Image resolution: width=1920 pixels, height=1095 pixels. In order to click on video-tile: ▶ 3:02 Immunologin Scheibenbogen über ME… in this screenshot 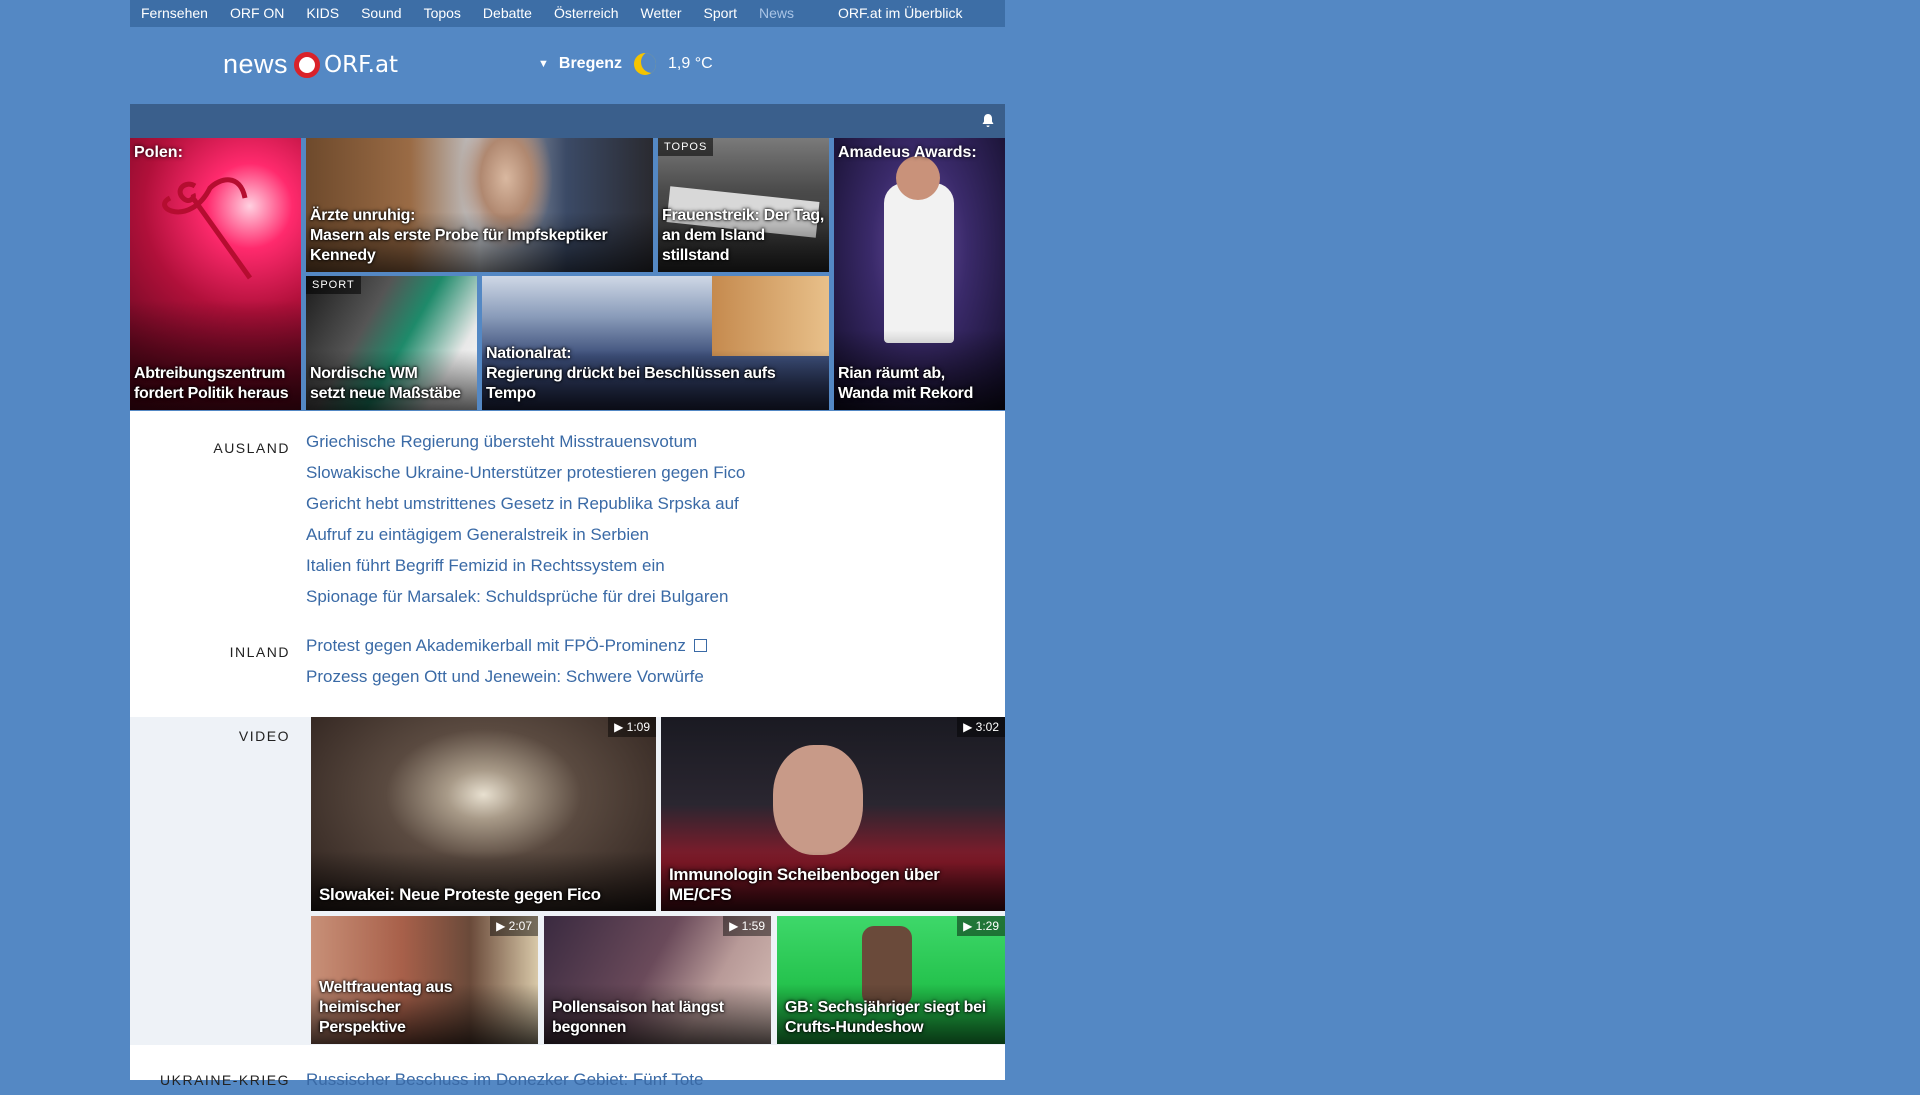, I will do `click(833, 814)`.